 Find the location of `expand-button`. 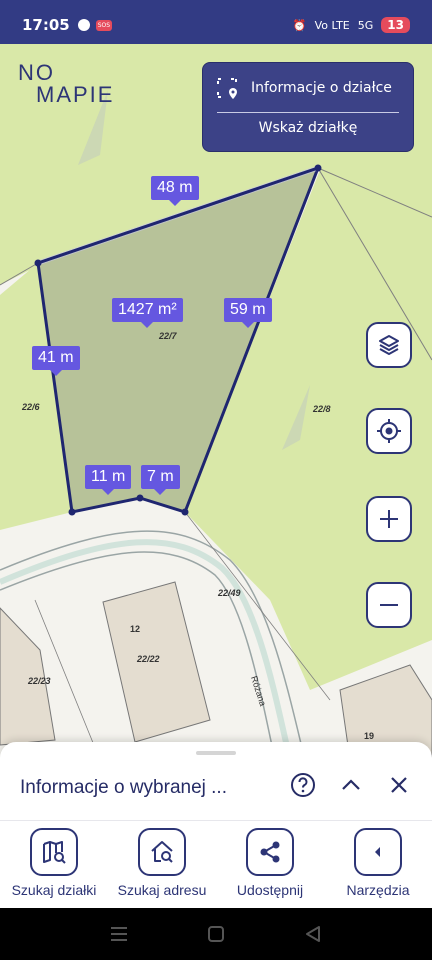

expand-button is located at coordinates (351, 785).